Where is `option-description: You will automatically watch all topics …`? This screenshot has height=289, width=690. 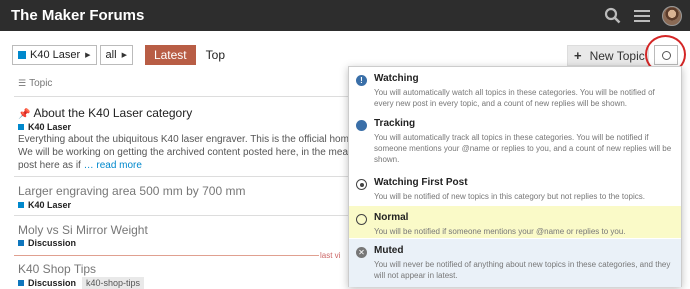 option-description: You will automatically watch all topics … is located at coordinates (514, 98).